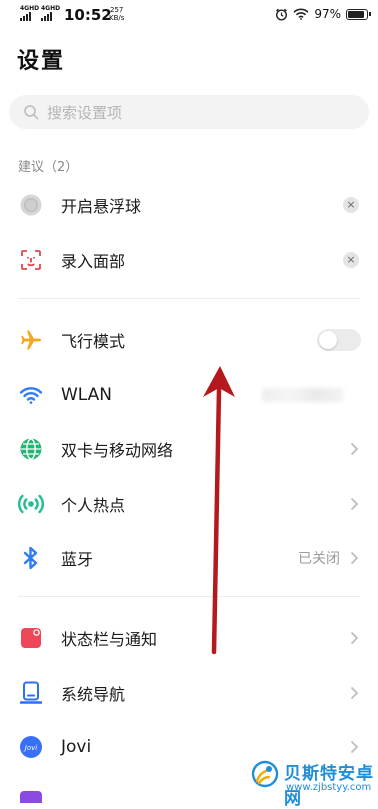  Describe the element at coordinates (189, 205) in the screenshot. I see `suggestion-item-floating-ball: 开启悬浮球 ×` at that location.